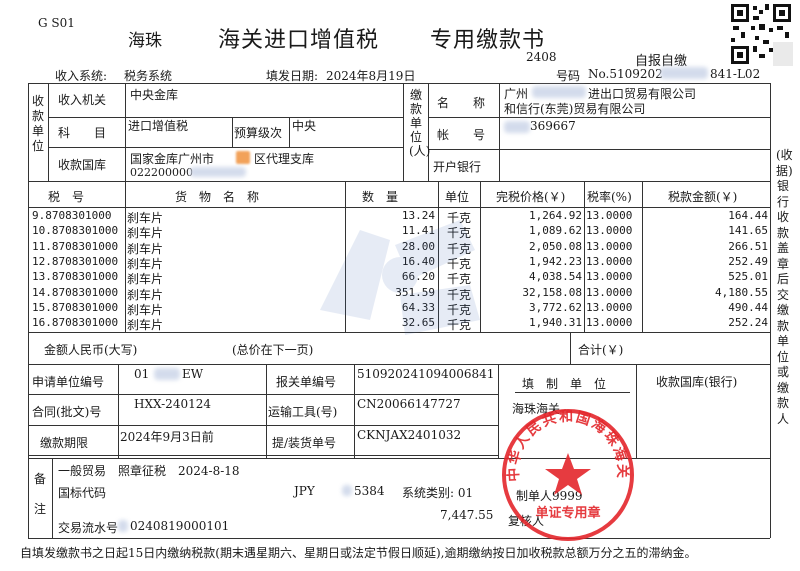  Describe the element at coordinates (284, 159) in the screenshot. I see `treasury-mid: 区代理支库` at that location.